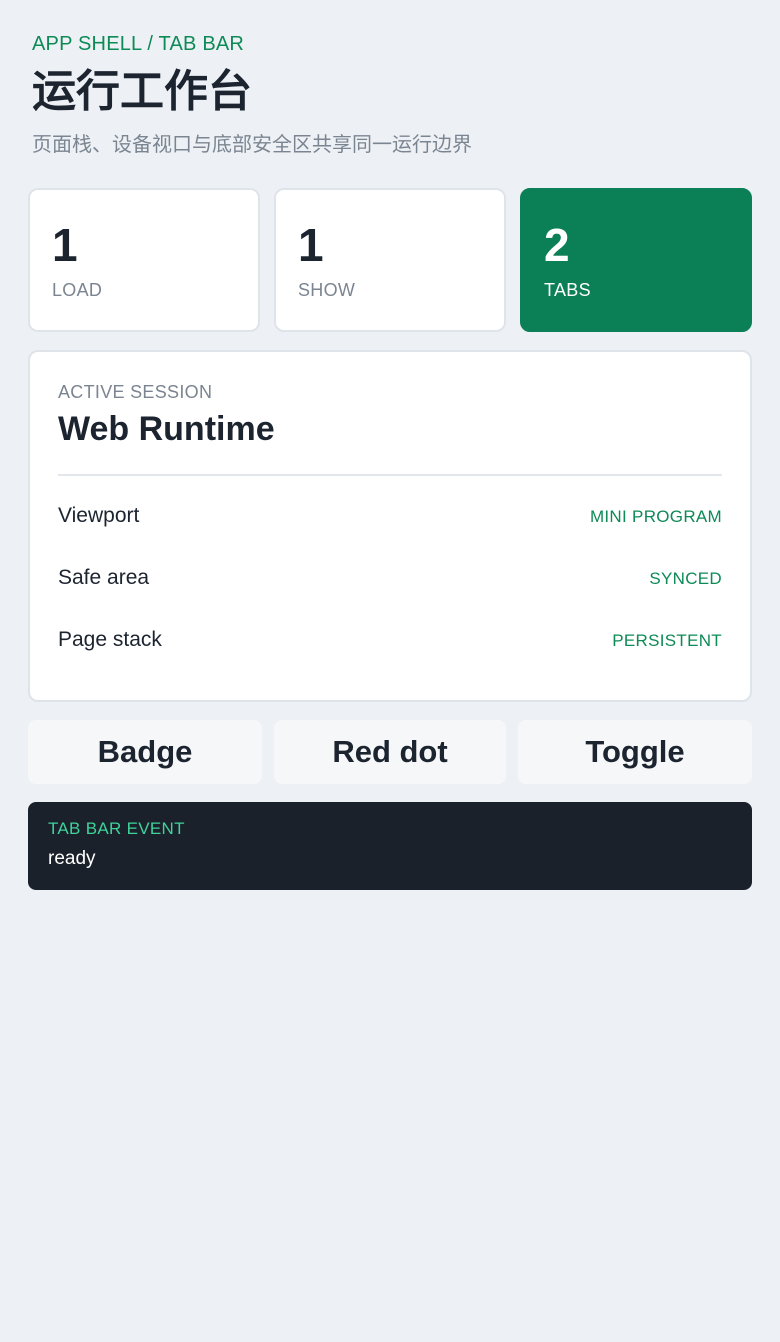  I want to click on session-row-page-stack: Page stack PERSISTENT, so click(390, 643).